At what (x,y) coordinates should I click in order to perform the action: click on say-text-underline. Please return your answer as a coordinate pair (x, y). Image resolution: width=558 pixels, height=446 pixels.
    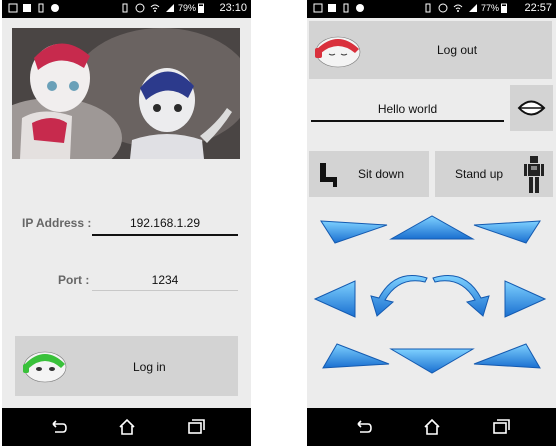
    Looking at the image, I should click on (407, 121).